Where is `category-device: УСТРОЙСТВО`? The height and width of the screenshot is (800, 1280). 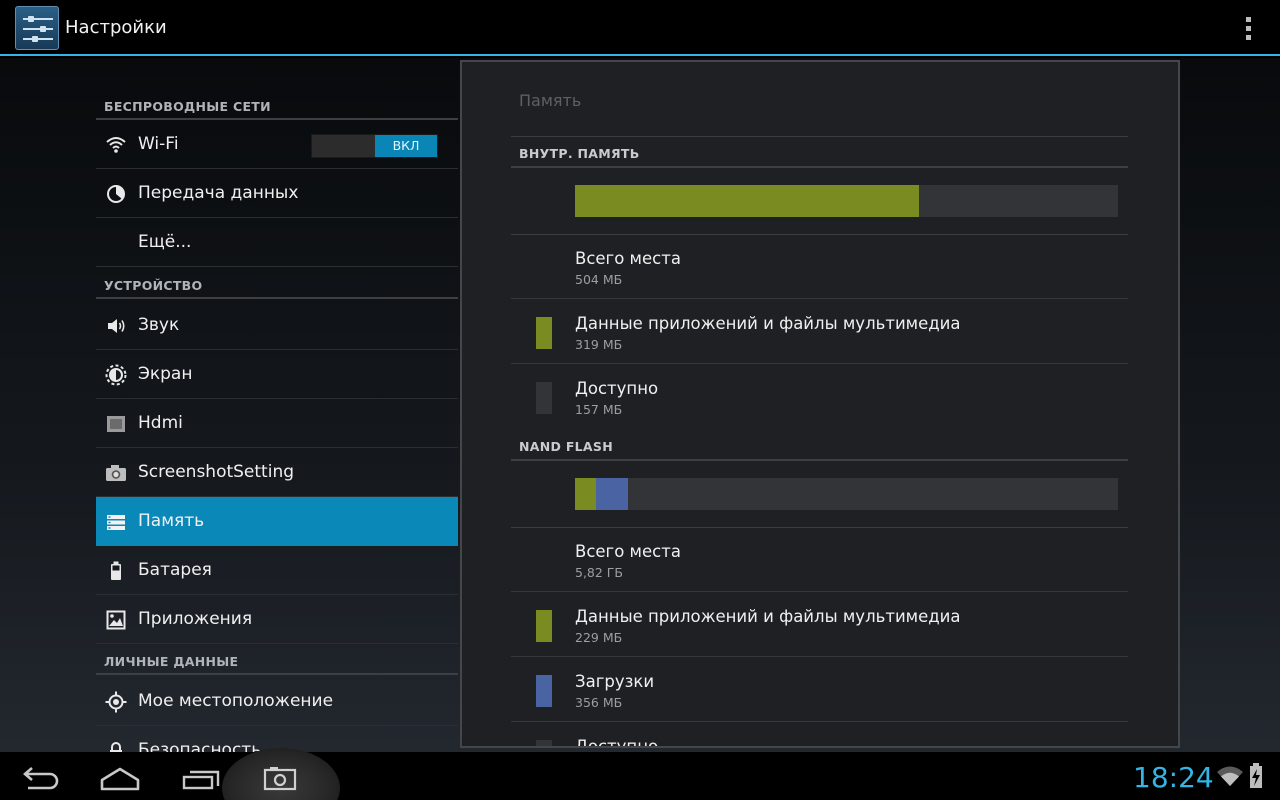 category-device: УСТРОЙСТВО is located at coordinates (277, 284).